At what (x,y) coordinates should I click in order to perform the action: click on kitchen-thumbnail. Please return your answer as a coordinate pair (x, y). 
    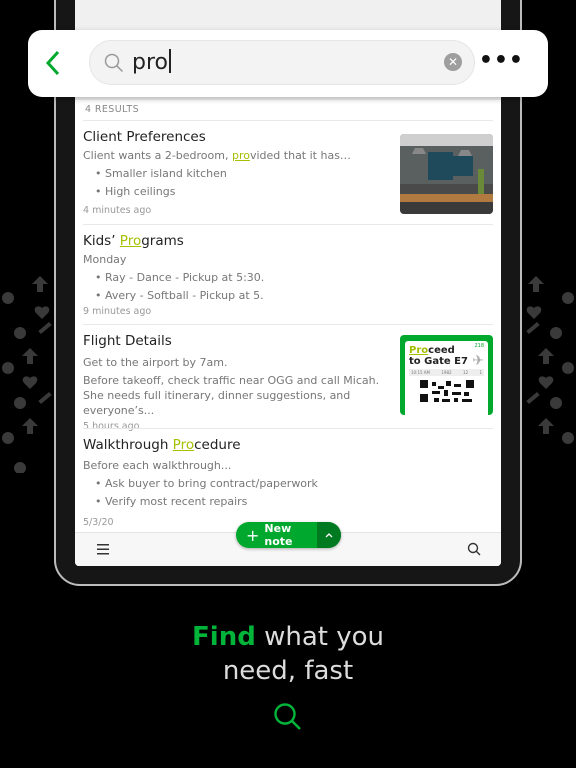
    Looking at the image, I should click on (446, 174).